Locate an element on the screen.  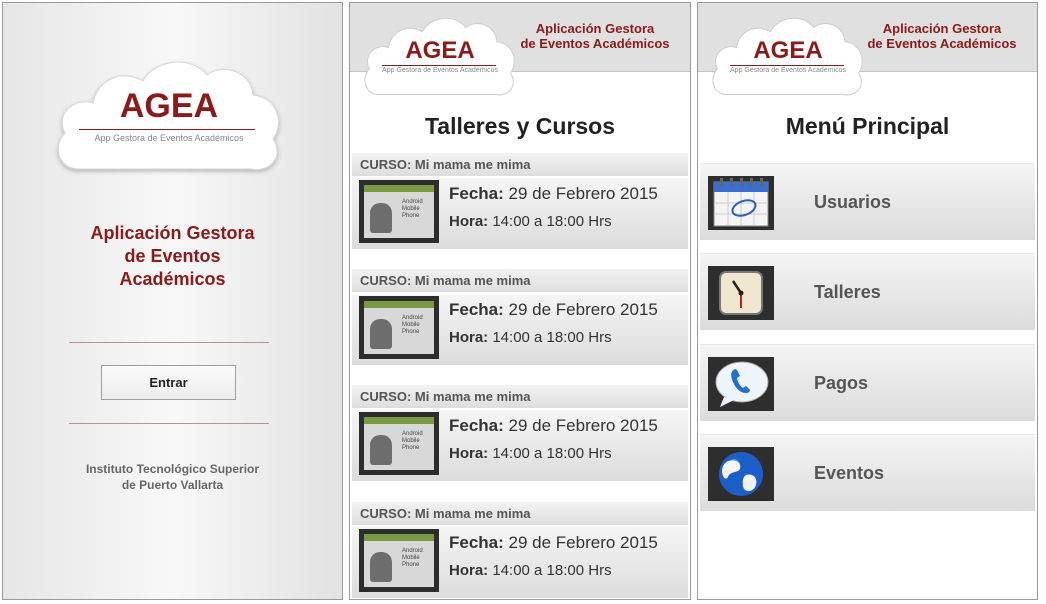
menu-item-label: Eventos is located at coordinates (849, 473).